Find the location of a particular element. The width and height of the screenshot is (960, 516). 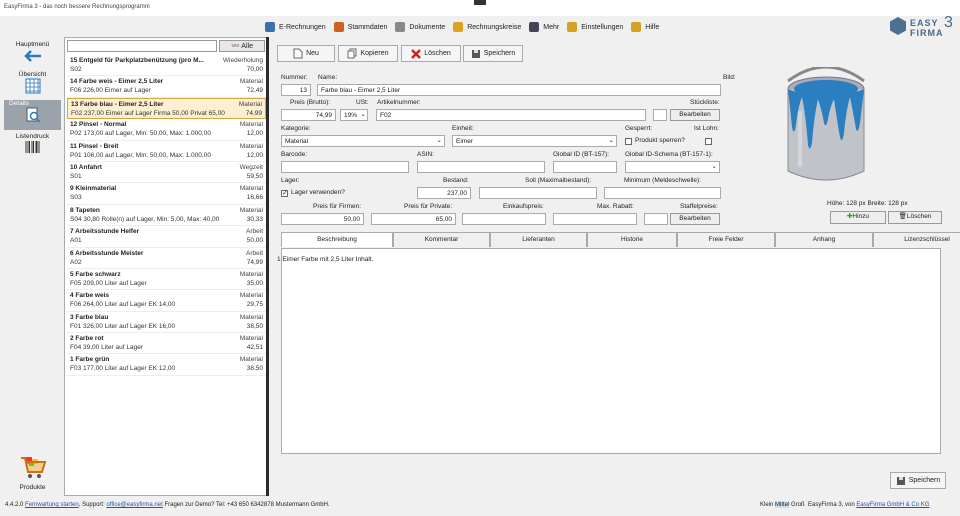

kategorie-label: Kategorie: is located at coordinates (296, 128).